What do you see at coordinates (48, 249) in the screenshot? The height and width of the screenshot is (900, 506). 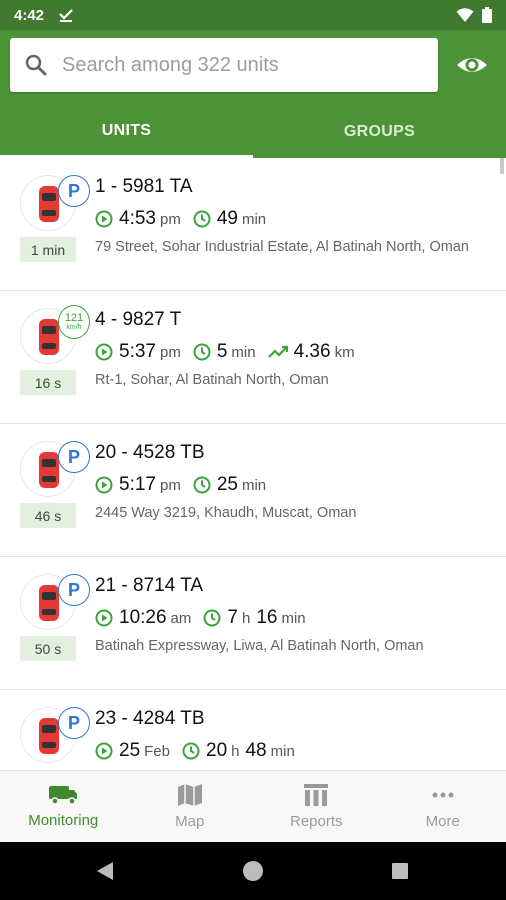 I see `last-message-age: 1 min` at bounding box center [48, 249].